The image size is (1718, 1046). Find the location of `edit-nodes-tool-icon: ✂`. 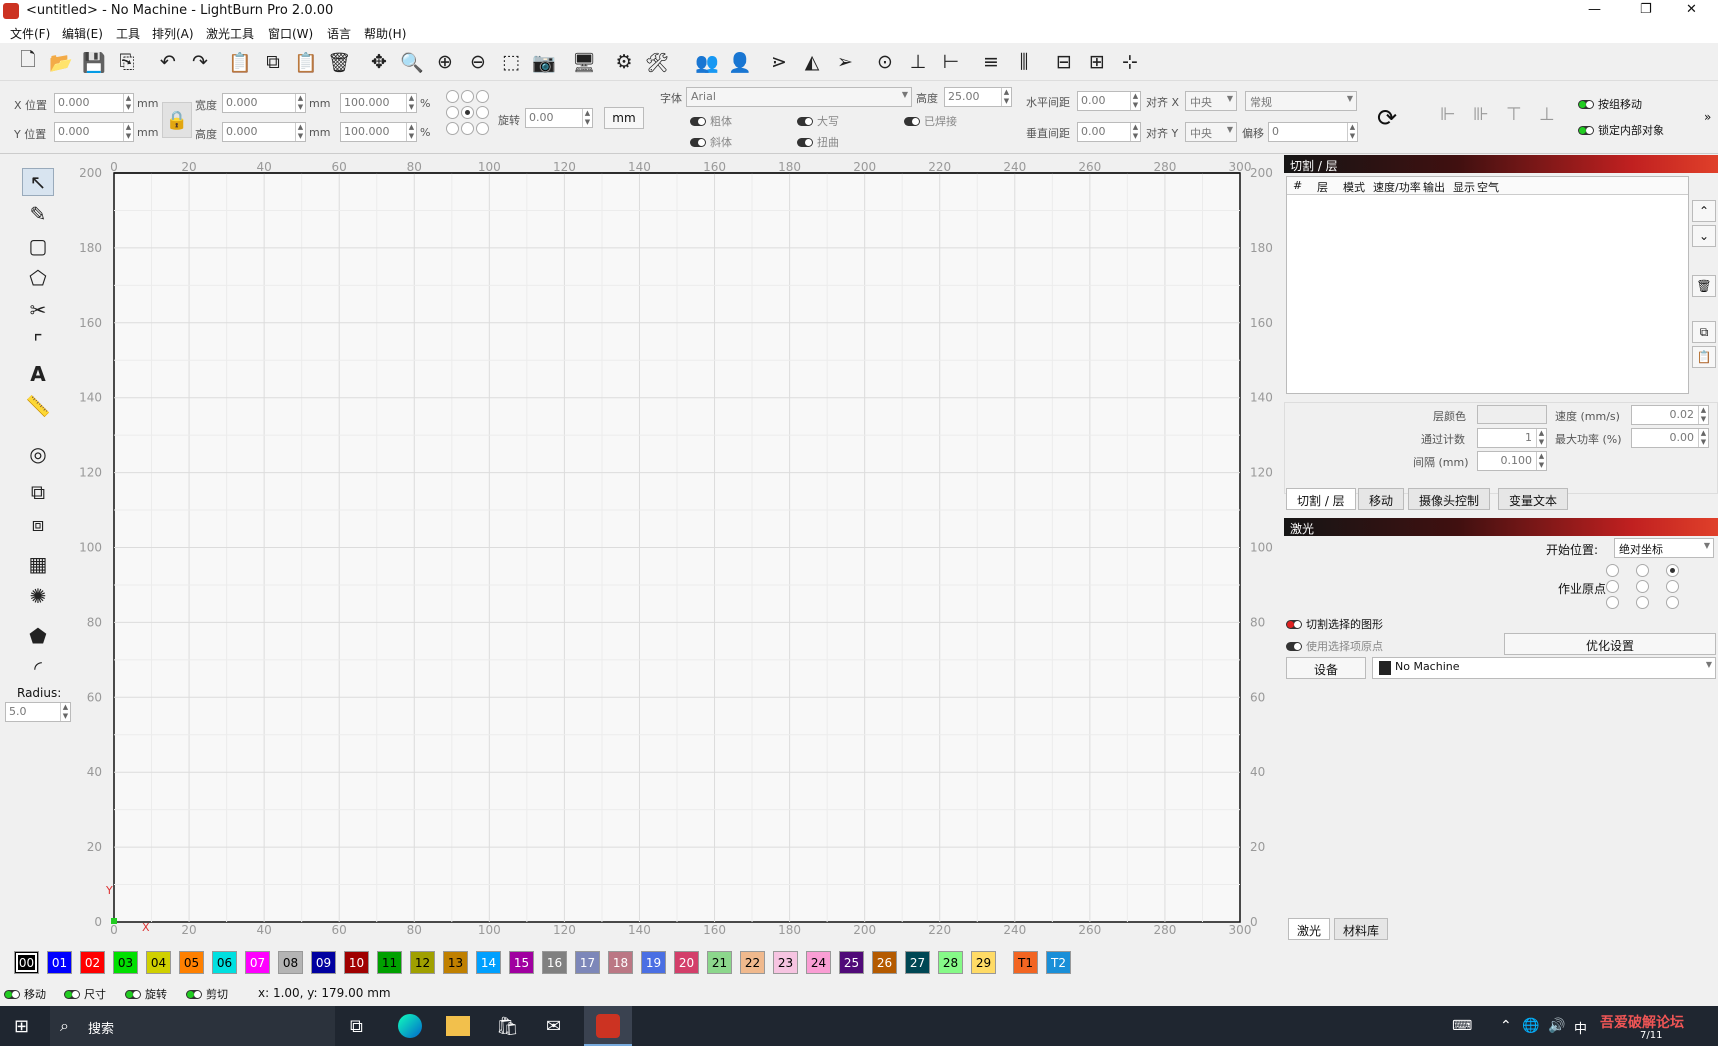

edit-nodes-tool-icon: ✂ is located at coordinates (38, 310).